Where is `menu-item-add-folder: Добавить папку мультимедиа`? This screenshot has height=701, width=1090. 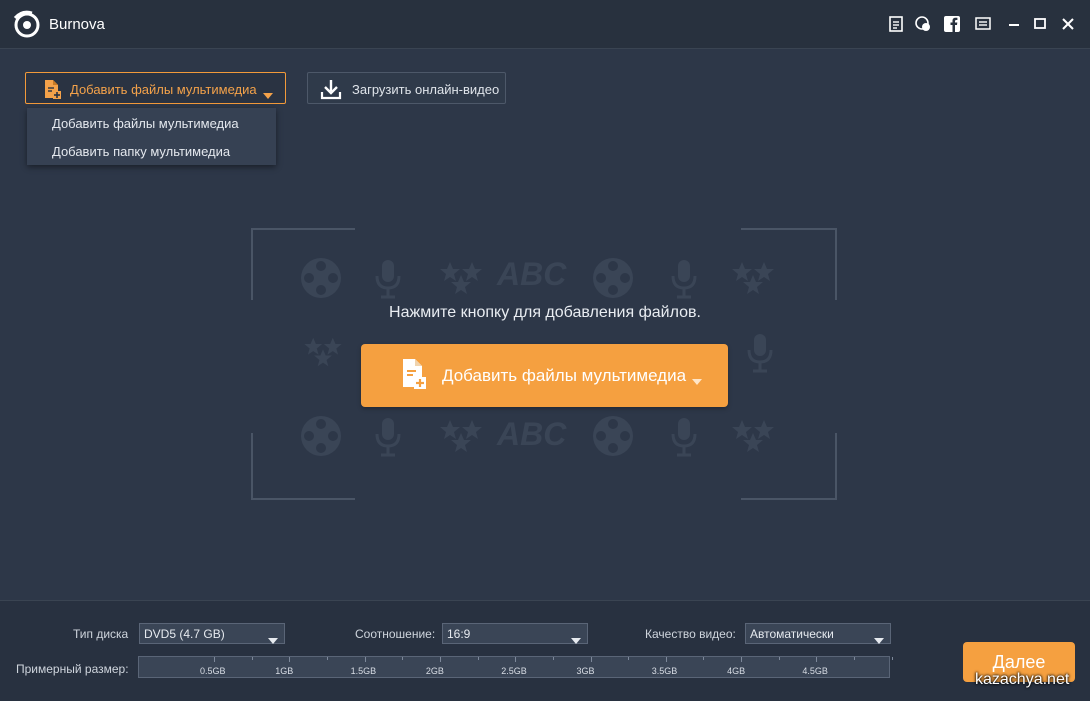
menu-item-add-folder: Добавить папку мультимедиа is located at coordinates (151, 151).